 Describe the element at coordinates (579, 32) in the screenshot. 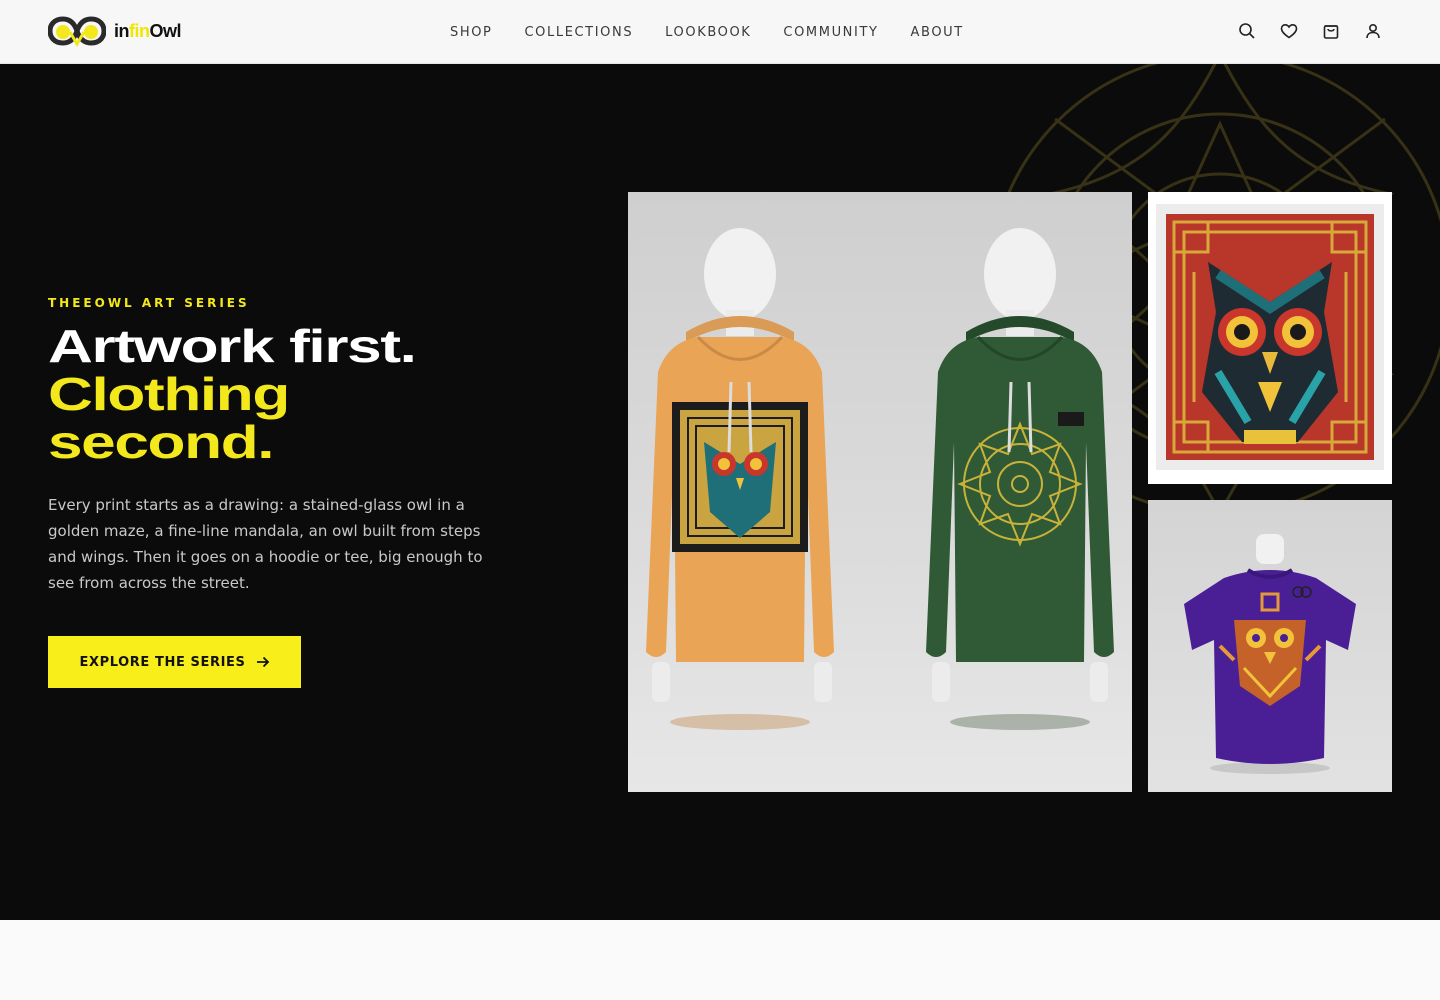

I see `nav-collections: COLLECTIONS` at that location.